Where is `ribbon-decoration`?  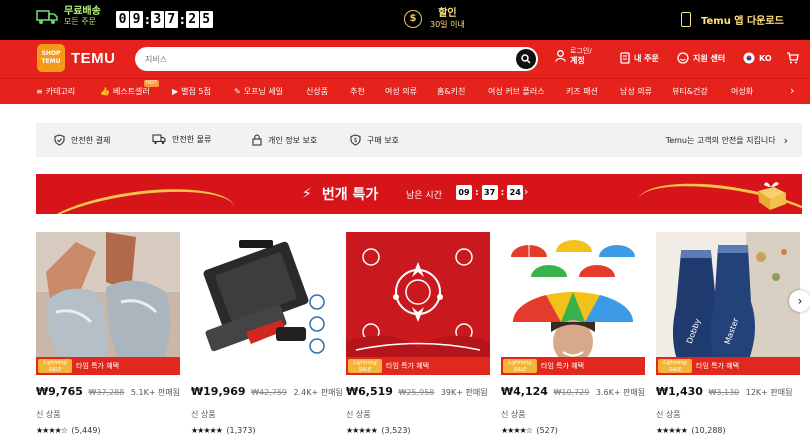 ribbon-decoration is located at coordinates (138, 196).